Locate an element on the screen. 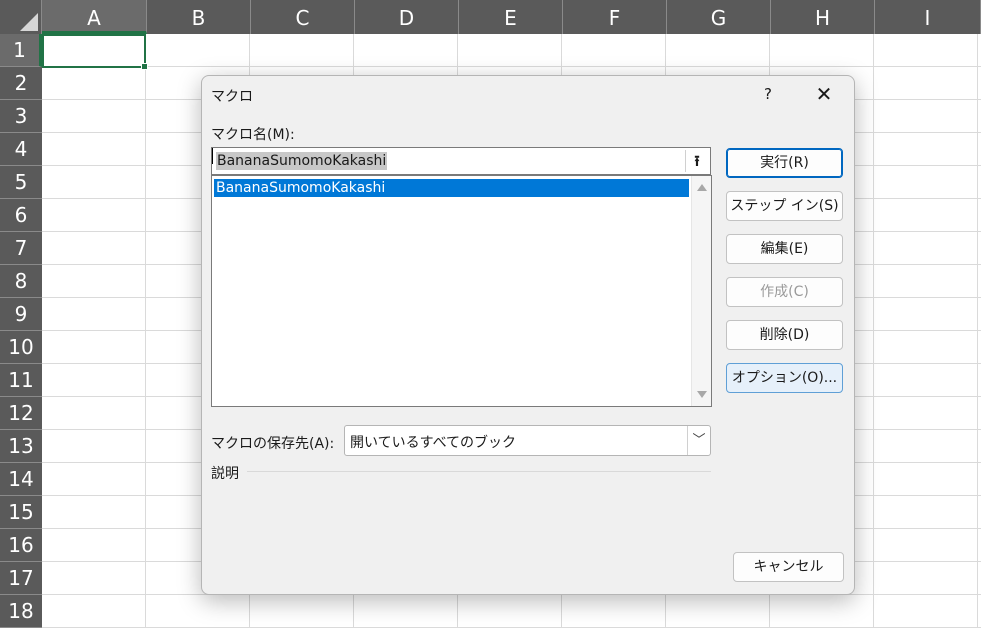 The image size is (981, 628). list-item: BananaSumomoKakashi is located at coordinates (451, 188).